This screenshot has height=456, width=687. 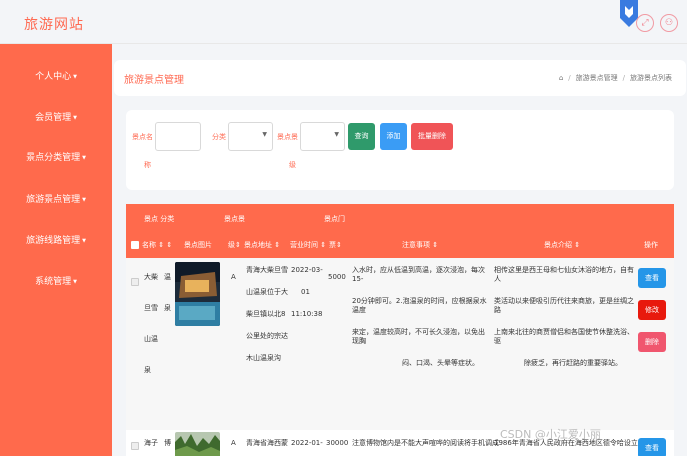 What do you see at coordinates (159, 219) in the screenshot?
I see `header-name-category: 景点 分类` at bounding box center [159, 219].